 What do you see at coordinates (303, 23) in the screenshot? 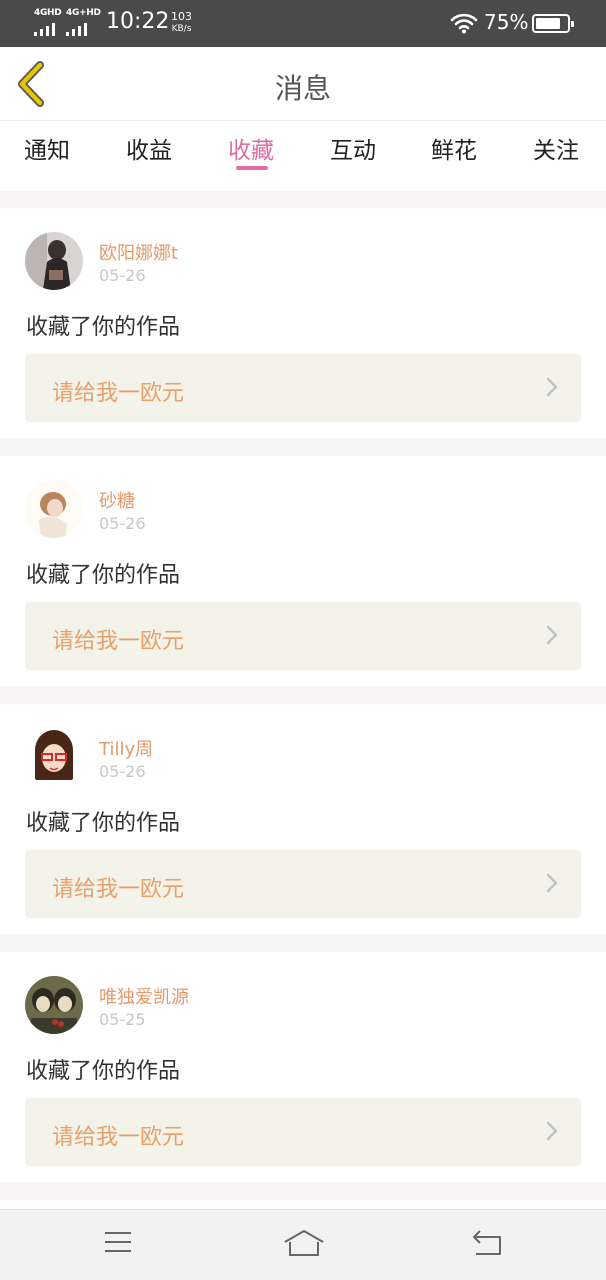
I see `status-bar: 4GHD 4G+HD 10:22 103 KB/s 75%` at bounding box center [303, 23].